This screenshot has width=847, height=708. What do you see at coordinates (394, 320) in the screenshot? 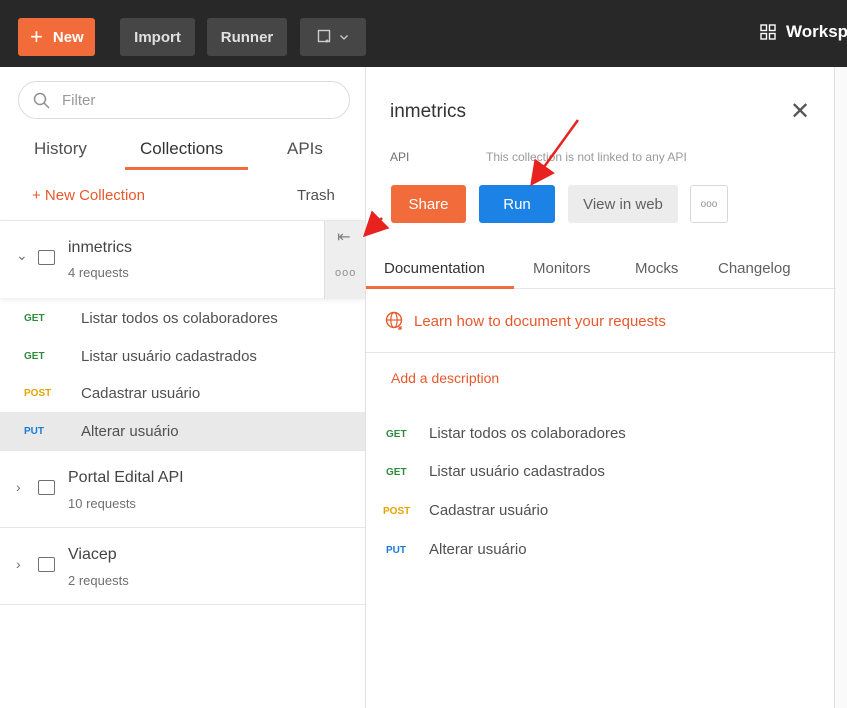
I see `globe-icon` at bounding box center [394, 320].